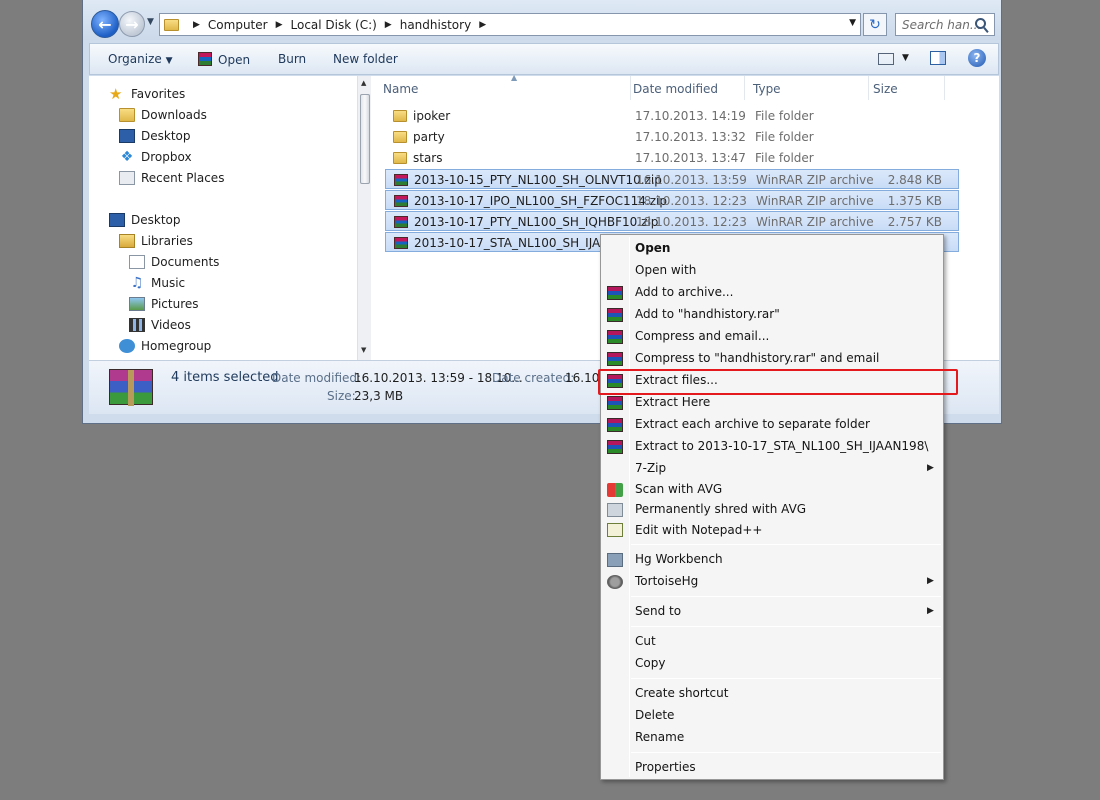 The width and height of the screenshot is (1100, 800). What do you see at coordinates (678, 489) in the screenshot?
I see `menu-item-scan-avg: Scan with AVG` at bounding box center [678, 489].